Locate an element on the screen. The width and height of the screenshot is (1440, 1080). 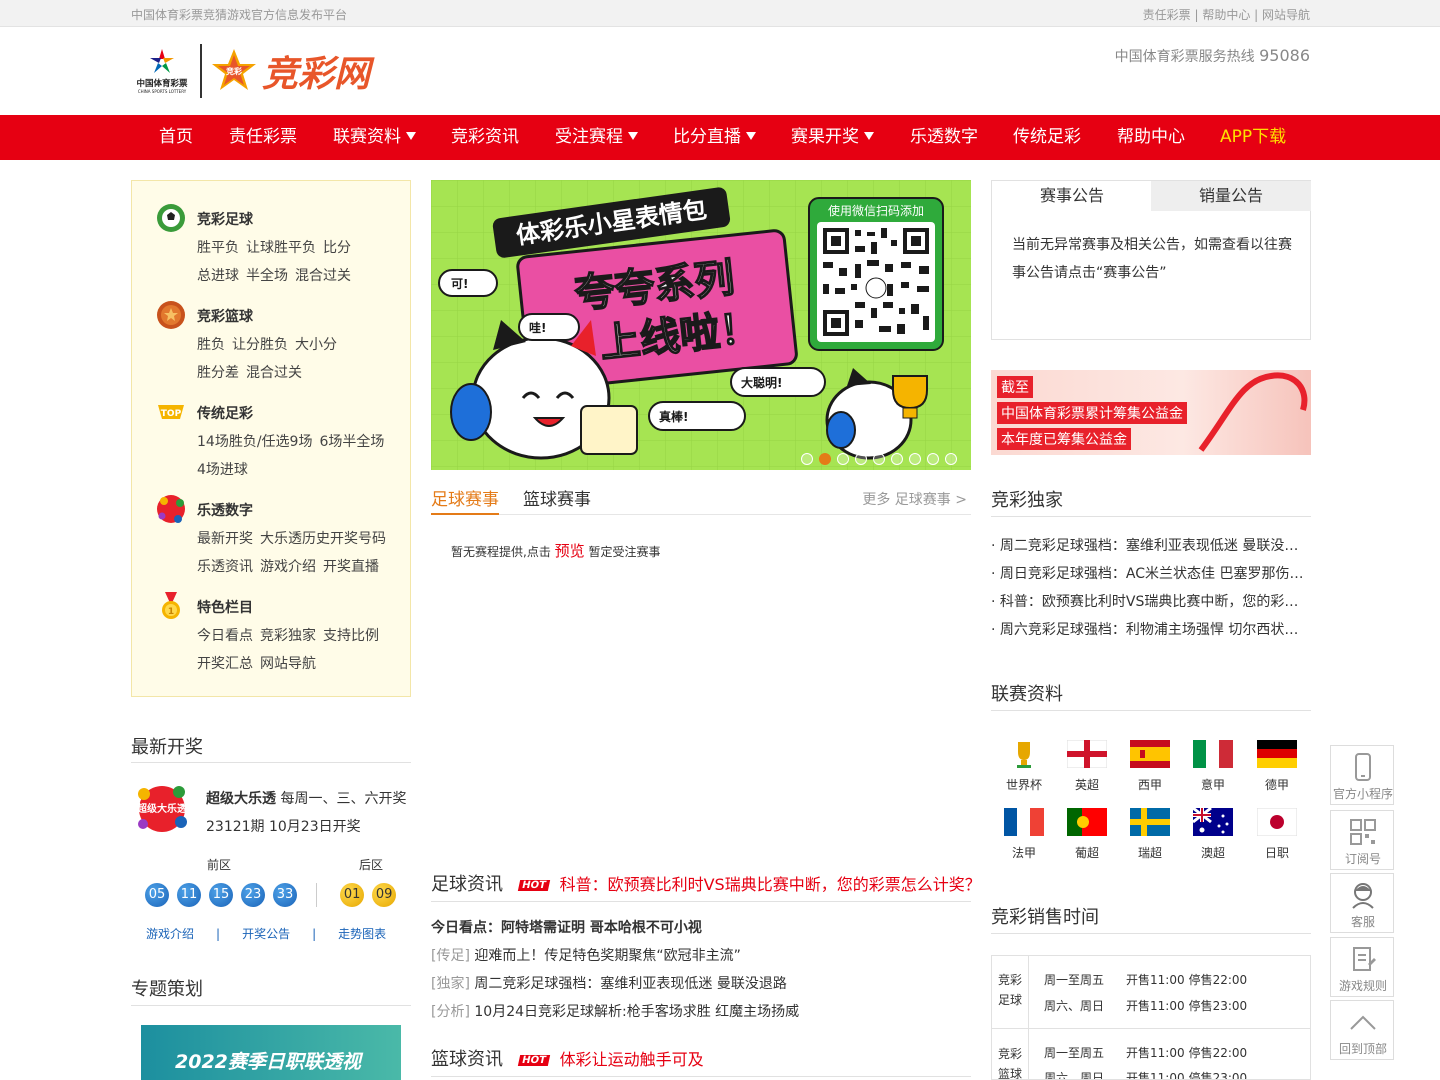
football-headline: 今日看点：阿特塔需证明 哥本哈根不可小视 is located at coordinates (566, 927).